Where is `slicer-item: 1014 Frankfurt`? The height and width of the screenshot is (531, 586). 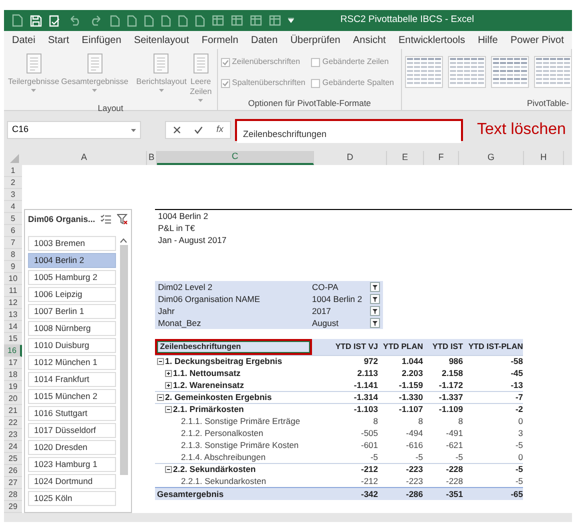 slicer-item: 1014 Frankfurt is located at coordinates (72, 379).